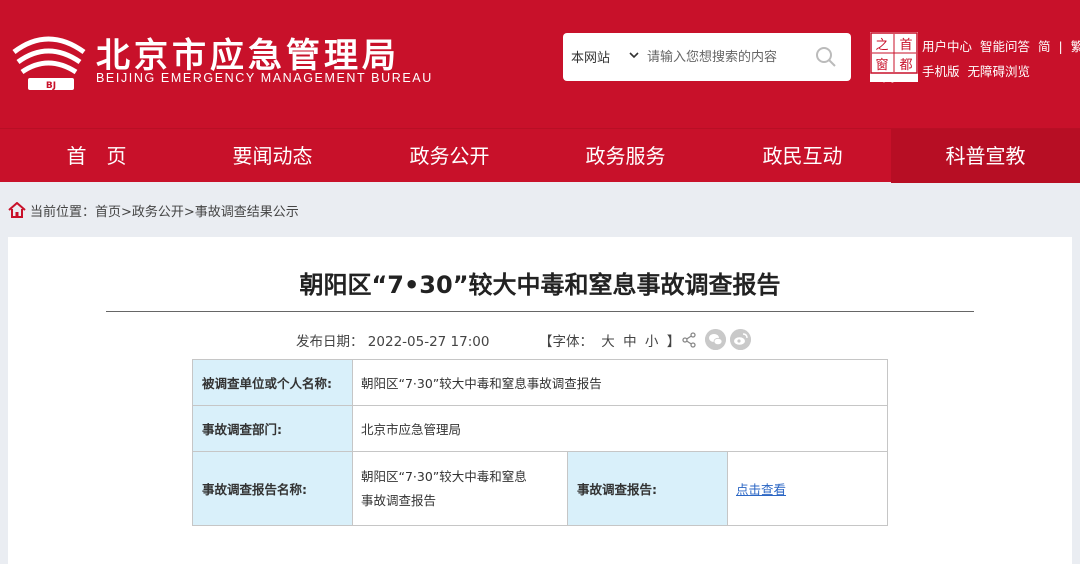 The width and height of the screenshot is (1080, 564). Describe the element at coordinates (630, 342) in the screenshot. I see `font-size-medium: 中` at that location.